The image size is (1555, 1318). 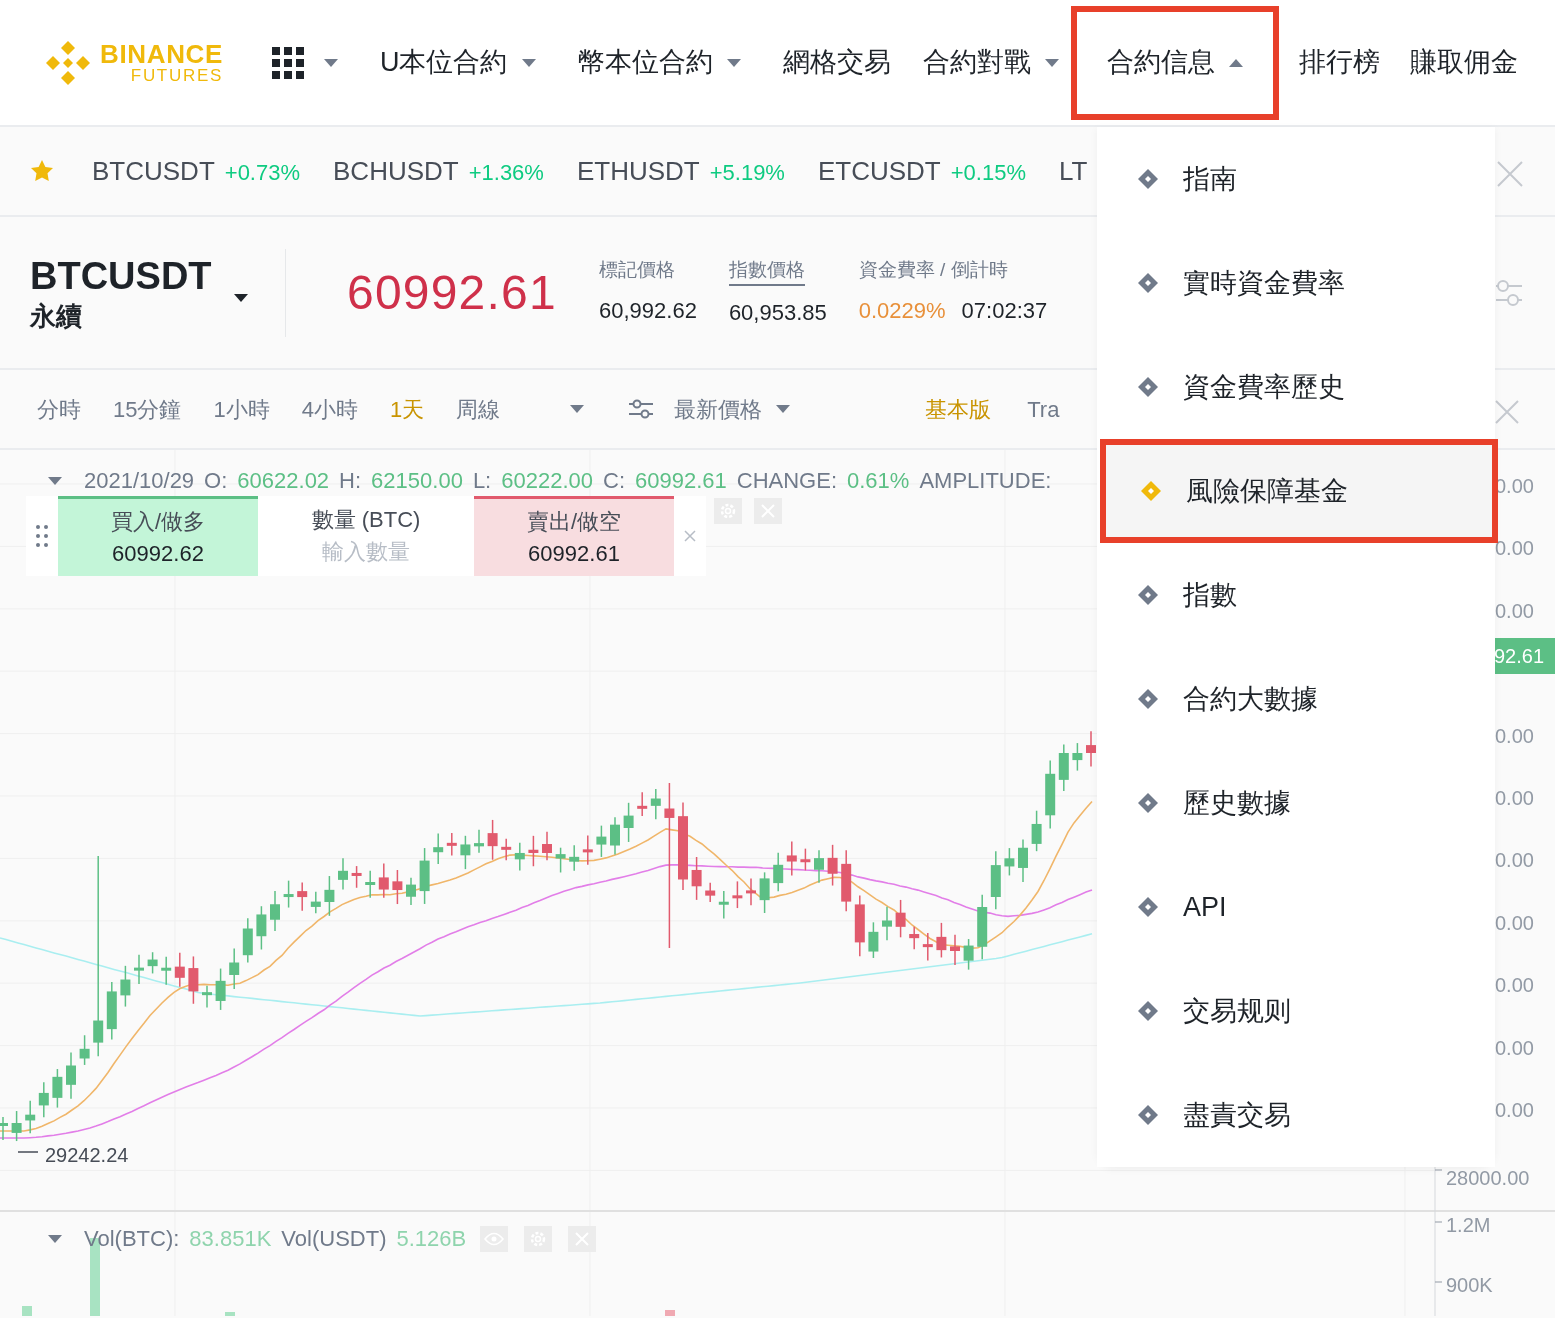 I want to click on menu-item: 風險保障基金, so click(x=1299, y=491).